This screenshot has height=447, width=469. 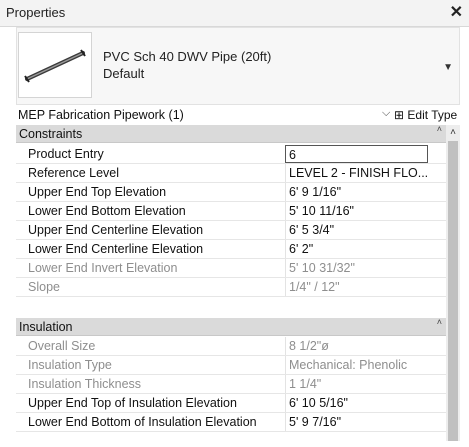 What do you see at coordinates (231, 287) in the screenshot?
I see `property-row: Slope 1/4" / 12"` at bounding box center [231, 287].